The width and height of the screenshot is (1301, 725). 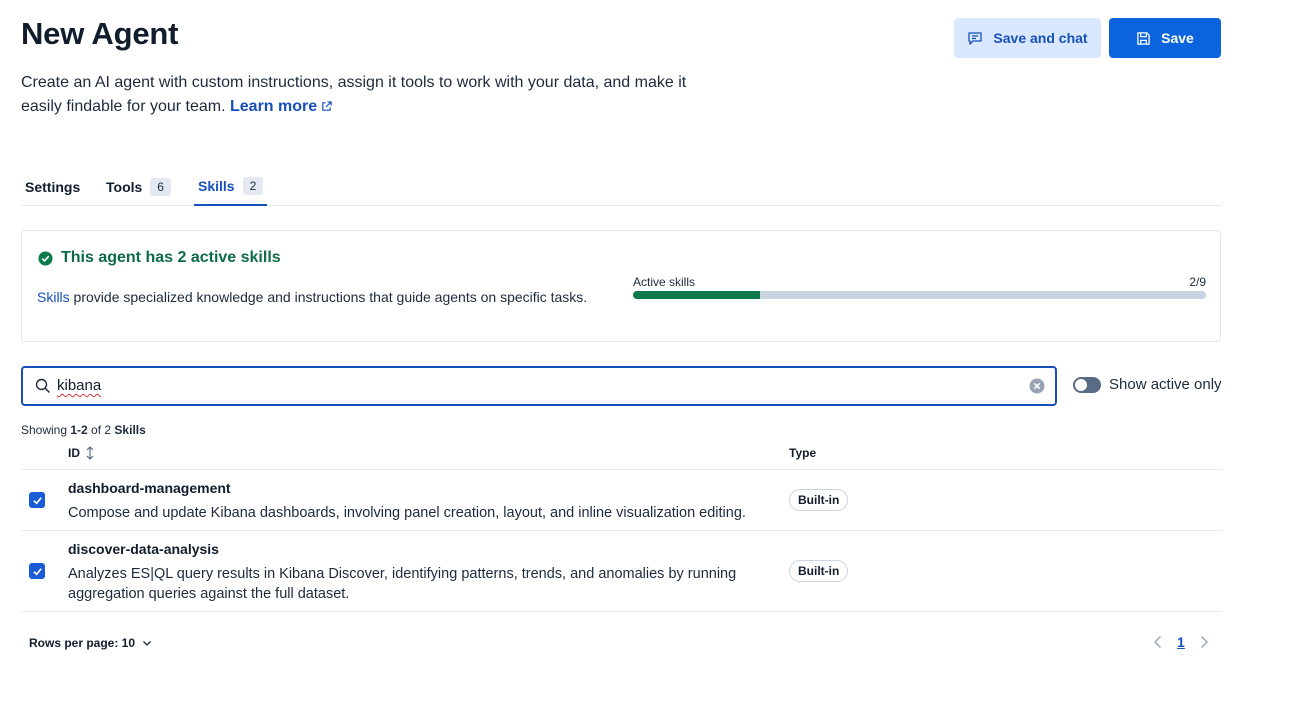 I want to click on next-page-button, so click(x=1204, y=642).